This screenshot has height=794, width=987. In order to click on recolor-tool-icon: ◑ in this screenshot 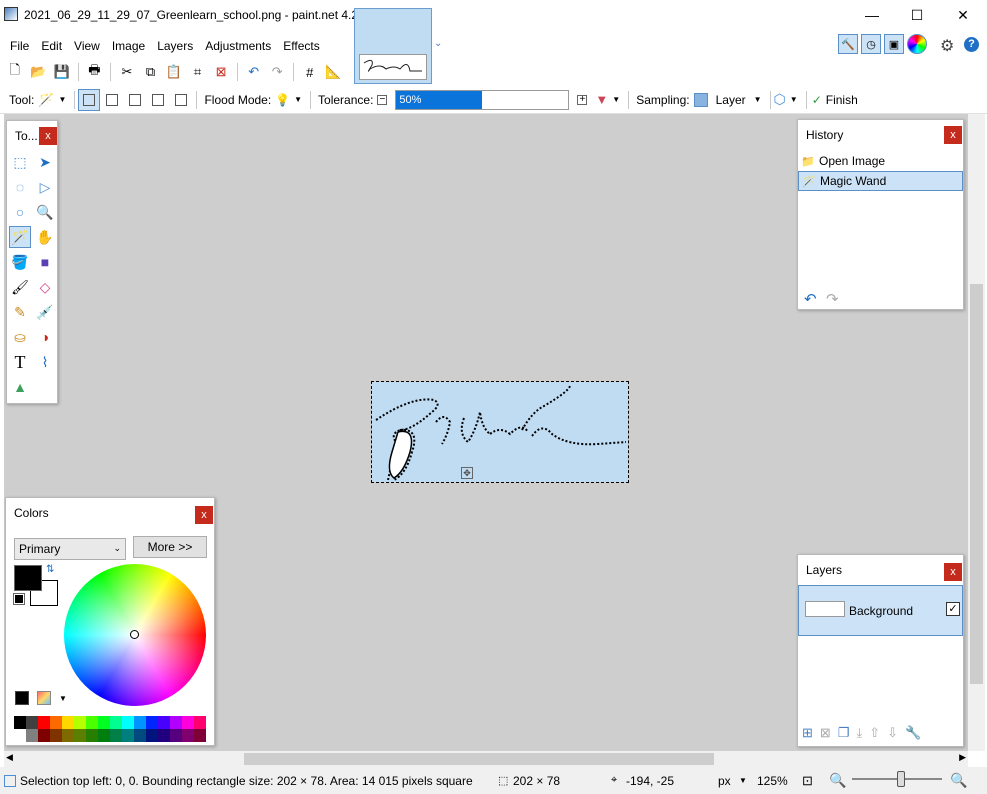, I will do `click(45, 337)`.